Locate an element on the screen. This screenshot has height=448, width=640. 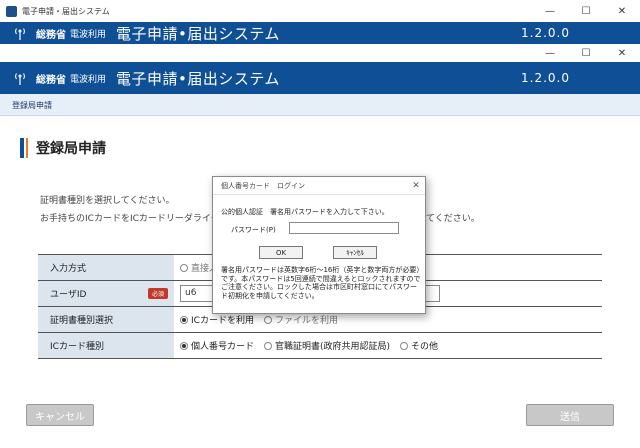
password-input is located at coordinates (344, 228).